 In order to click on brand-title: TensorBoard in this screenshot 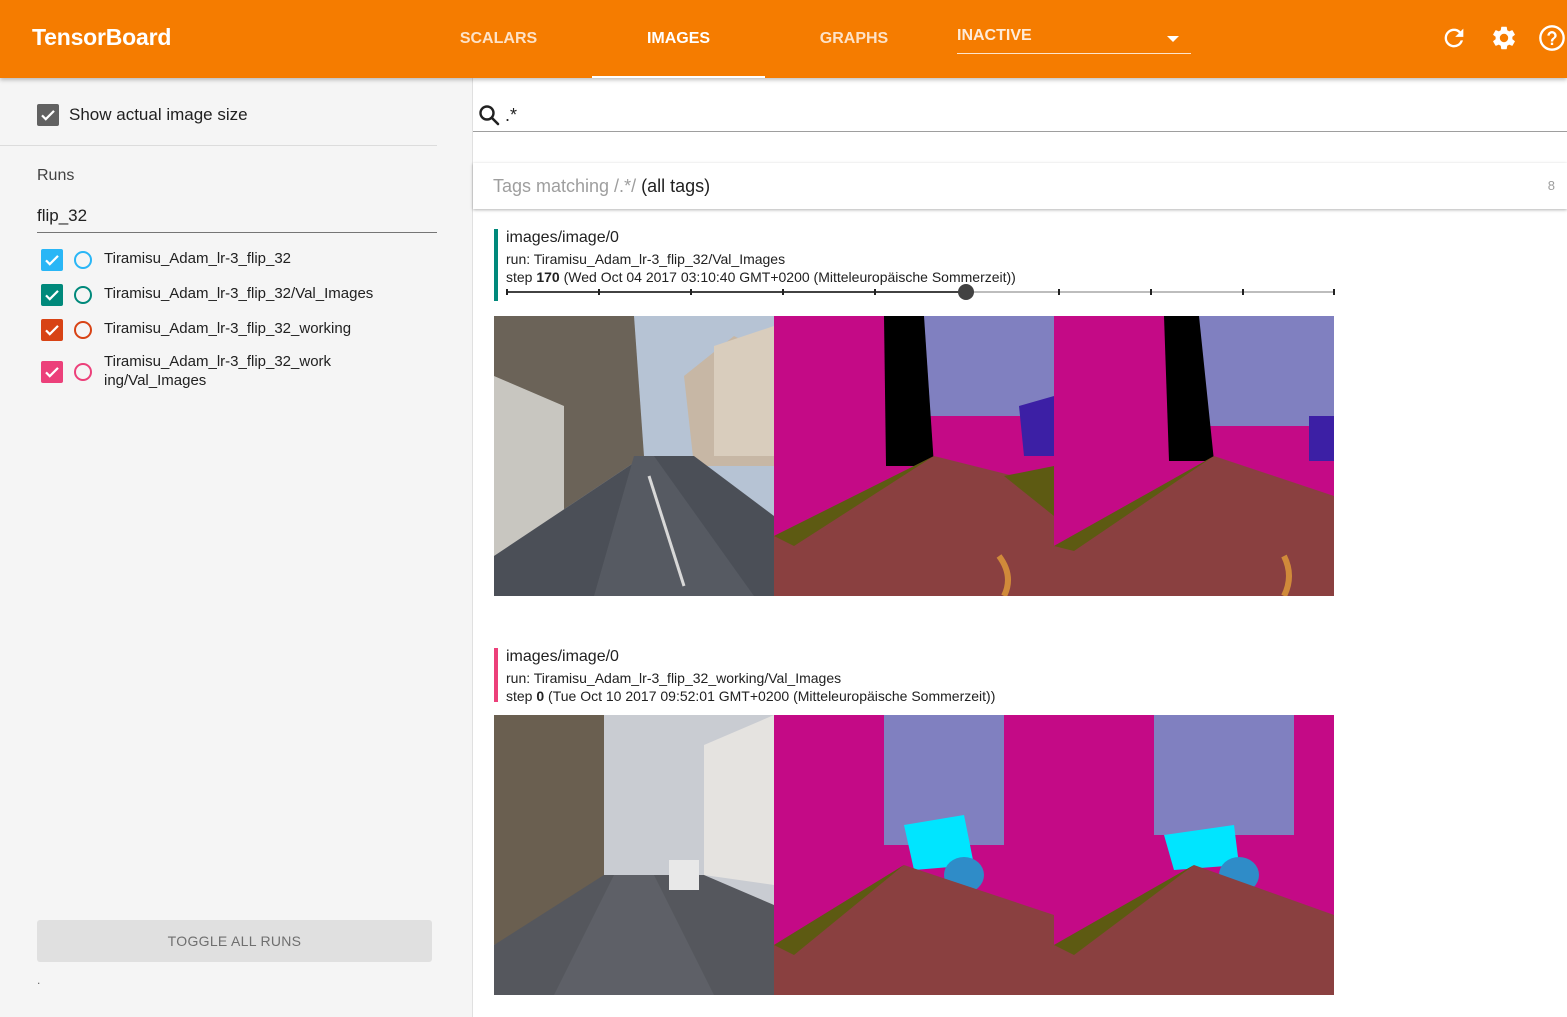, I will do `click(102, 37)`.